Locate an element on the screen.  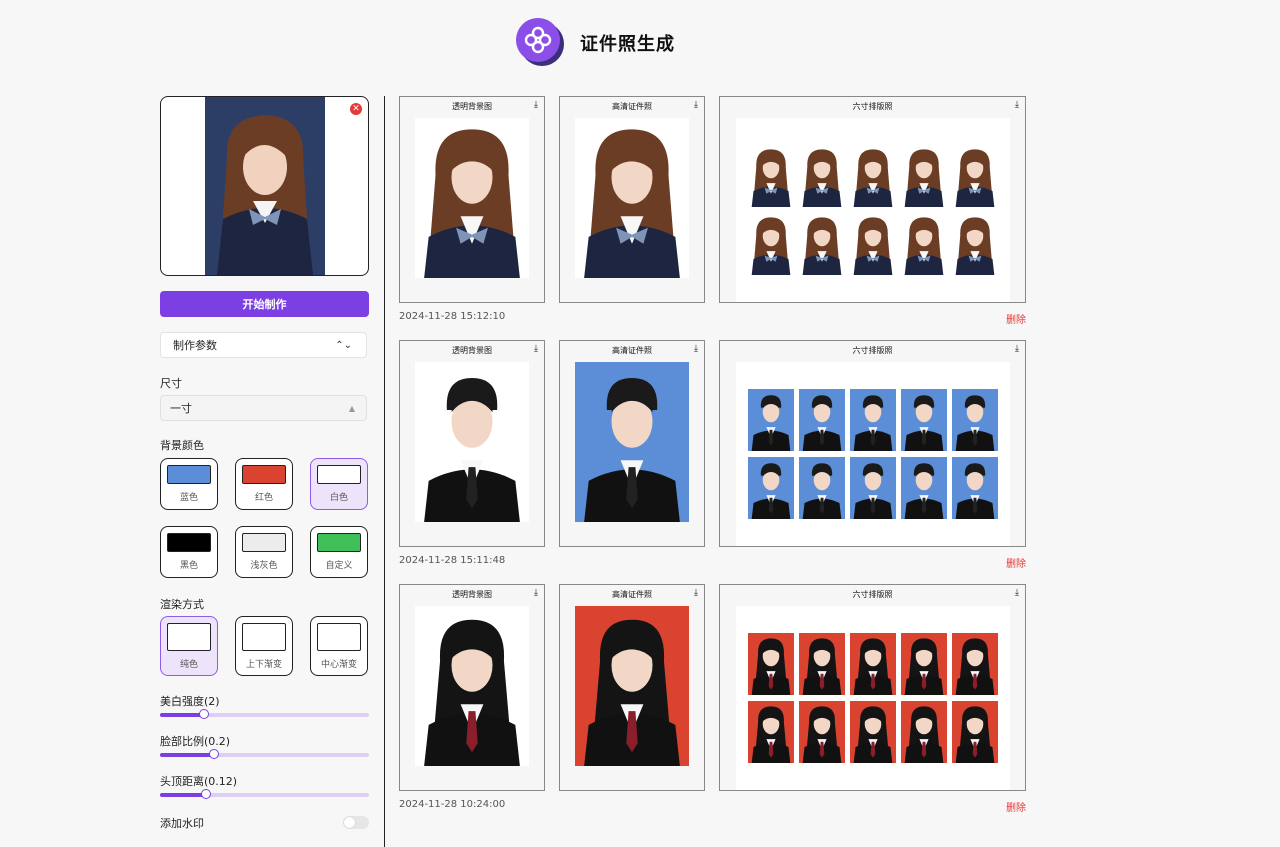
bg-option: 黑色 is located at coordinates (189, 552).